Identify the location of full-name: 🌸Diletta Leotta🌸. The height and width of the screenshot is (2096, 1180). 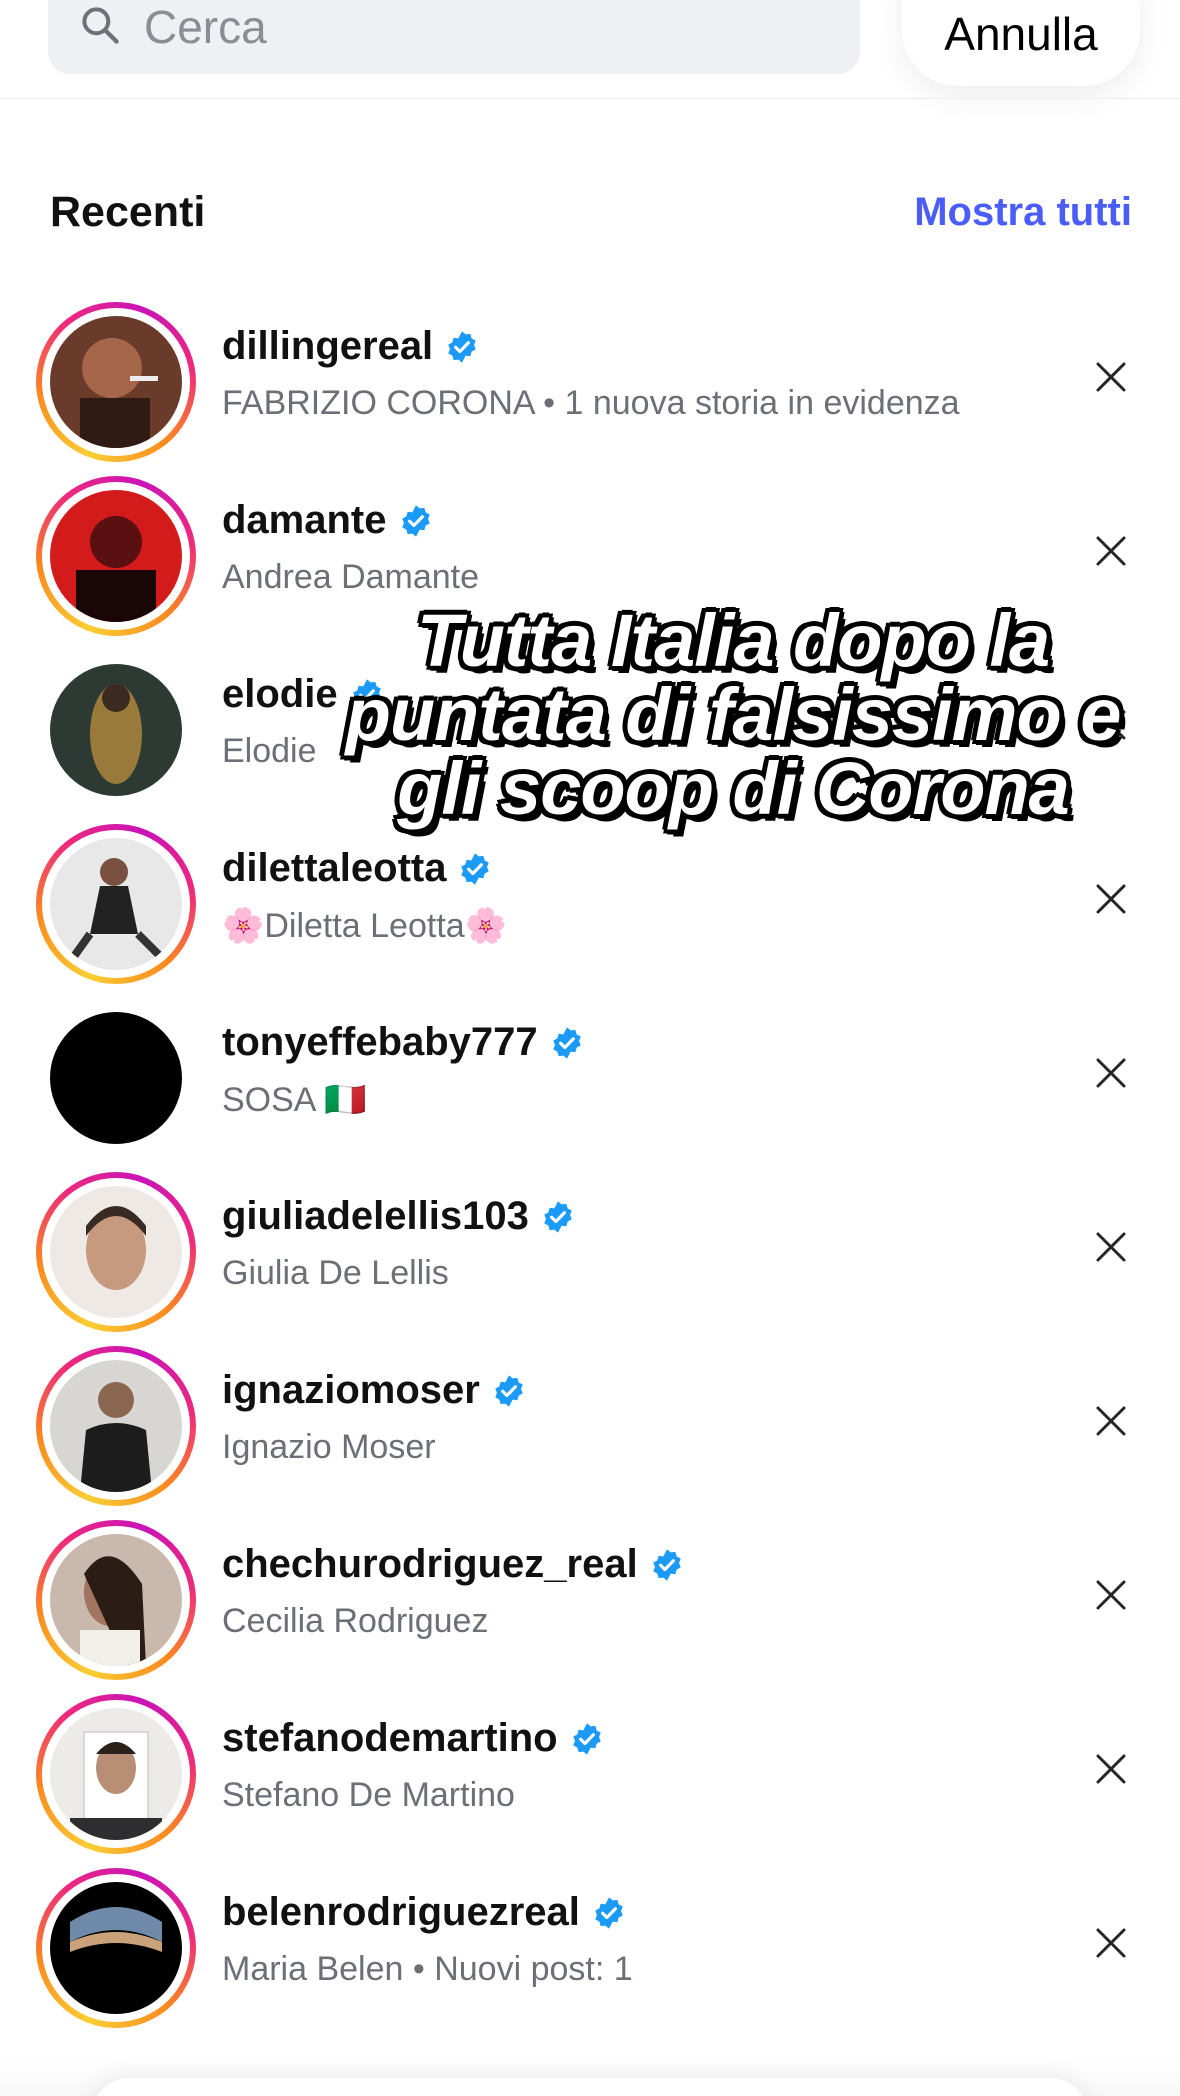
(365, 926).